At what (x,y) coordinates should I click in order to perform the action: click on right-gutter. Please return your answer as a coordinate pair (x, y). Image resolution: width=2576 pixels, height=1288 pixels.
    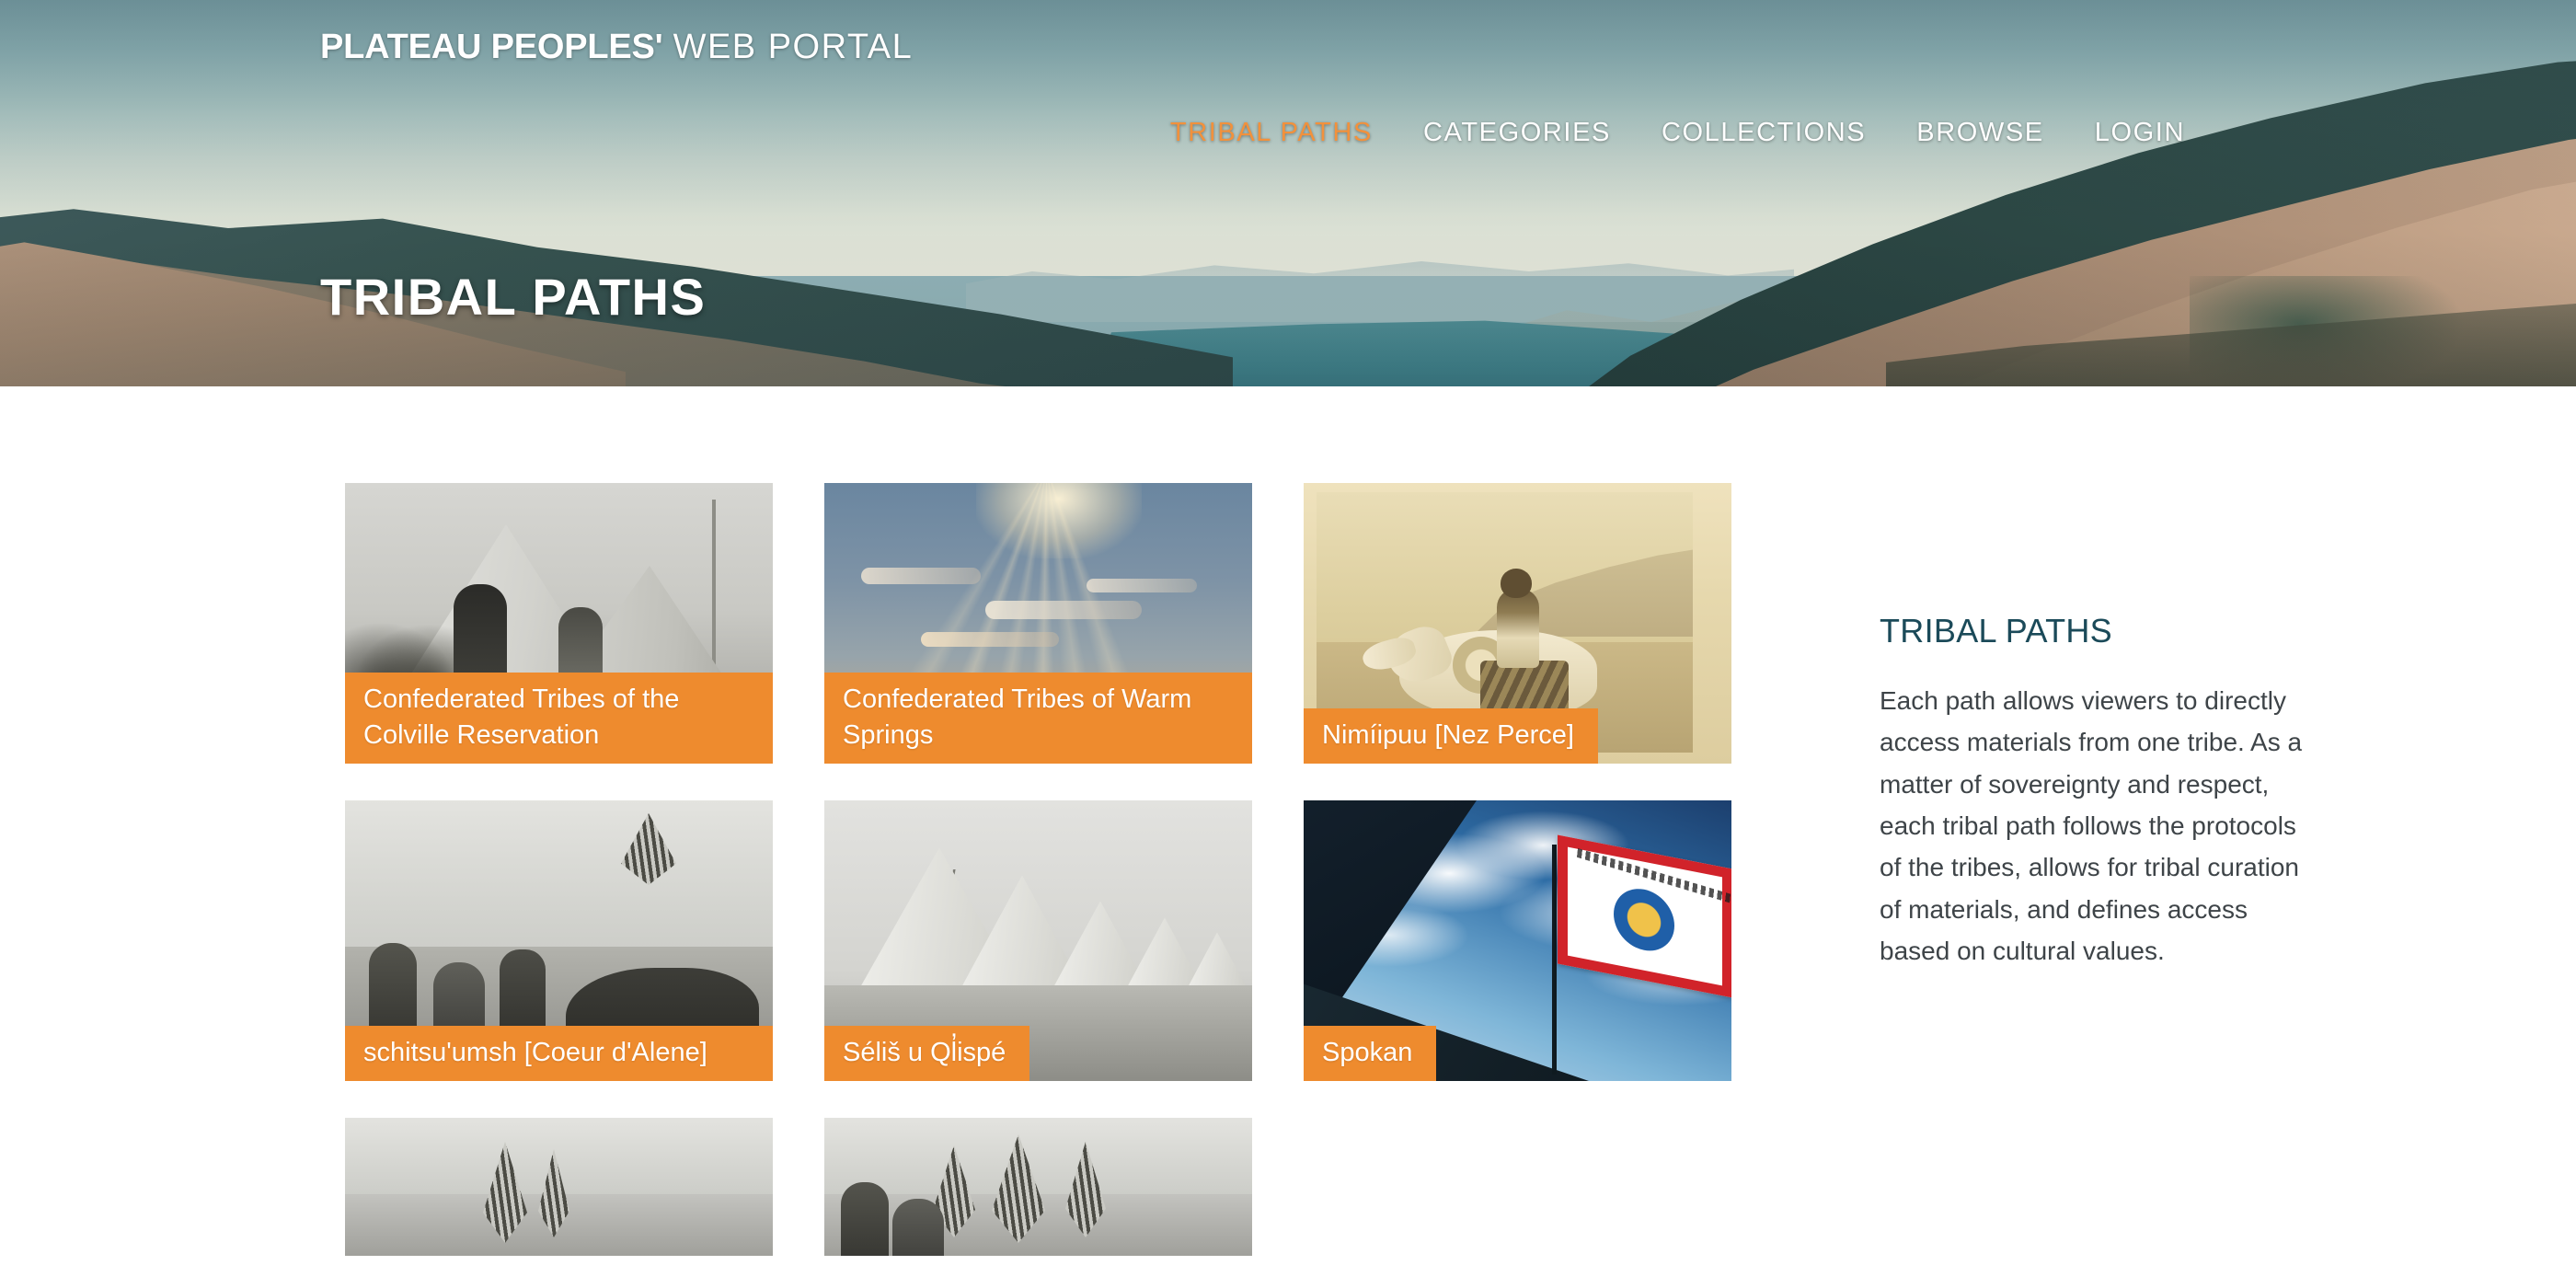
    Looking at the image, I should click on (2458, 869).